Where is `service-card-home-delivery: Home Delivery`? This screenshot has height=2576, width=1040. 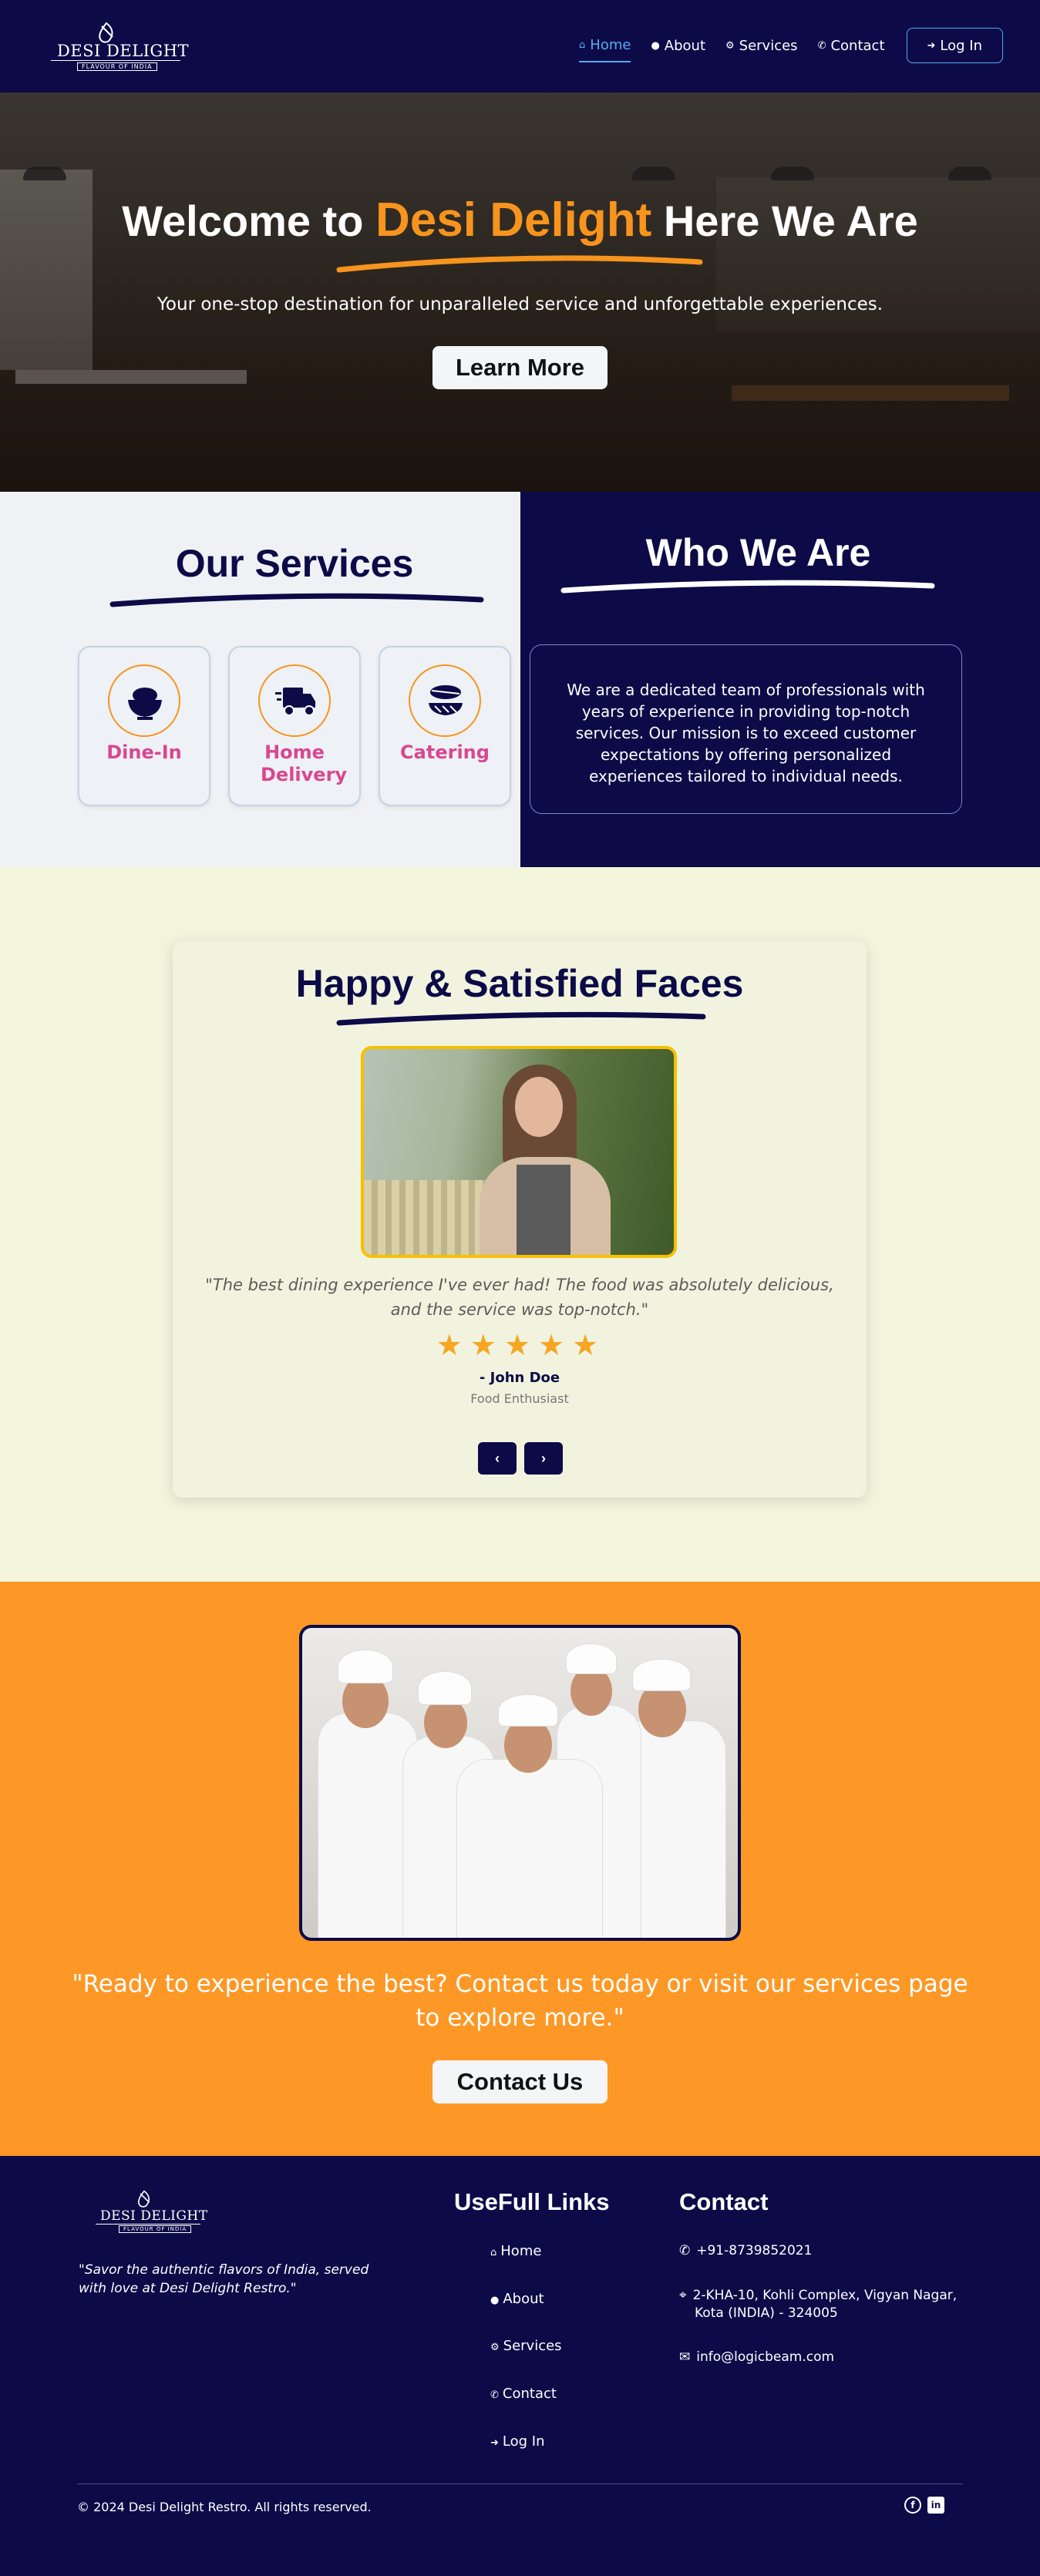 service-card-home-delivery: Home Delivery is located at coordinates (294, 726).